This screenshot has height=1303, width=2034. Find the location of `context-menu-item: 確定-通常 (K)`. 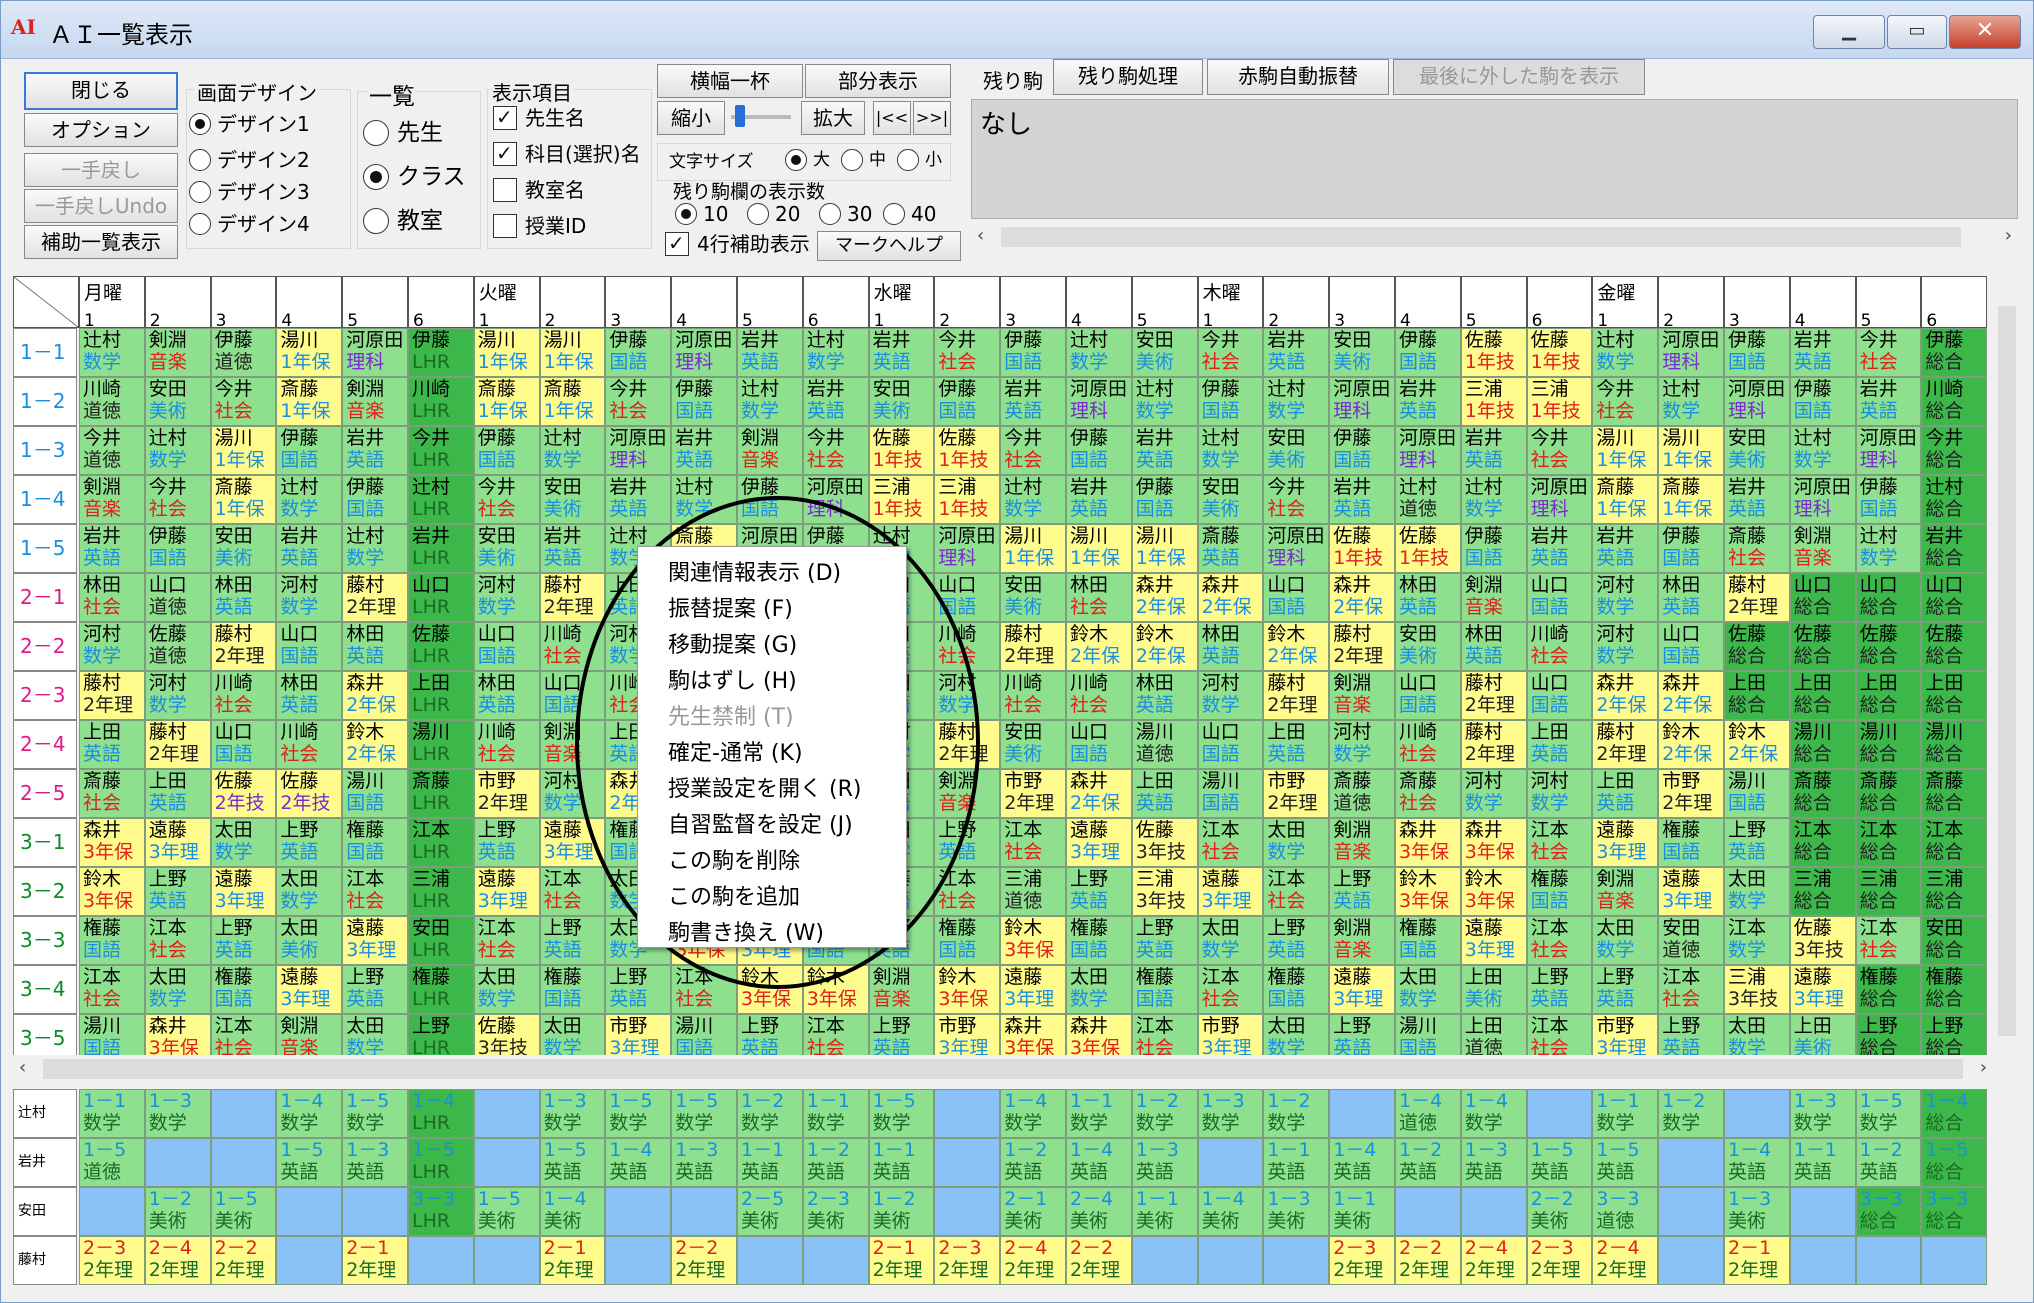

context-menu-item: 確定-通常 (K) is located at coordinates (735, 751).